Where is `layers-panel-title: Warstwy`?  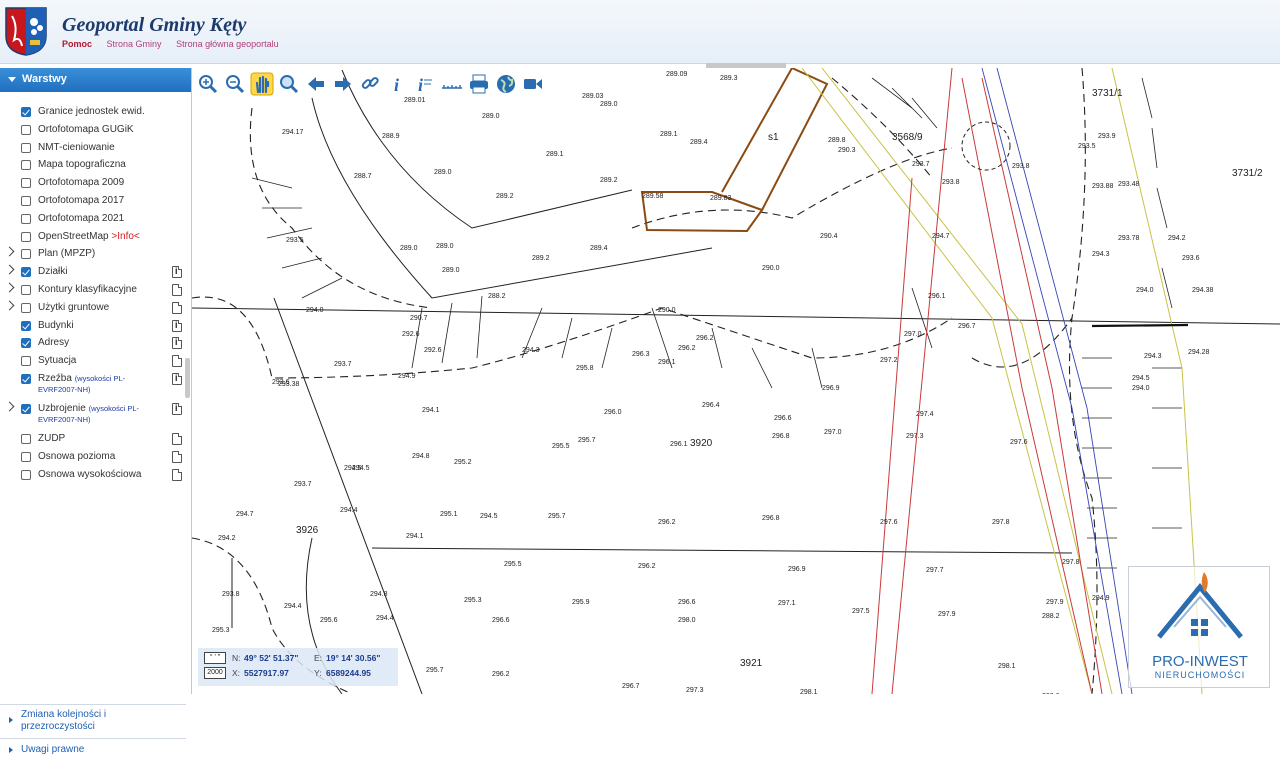 layers-panel-title: Warstwy is located at coordinates (44, 79).